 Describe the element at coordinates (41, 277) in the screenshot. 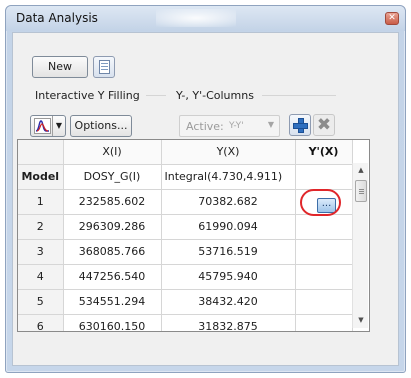

I see `row-header: 4` at that location.